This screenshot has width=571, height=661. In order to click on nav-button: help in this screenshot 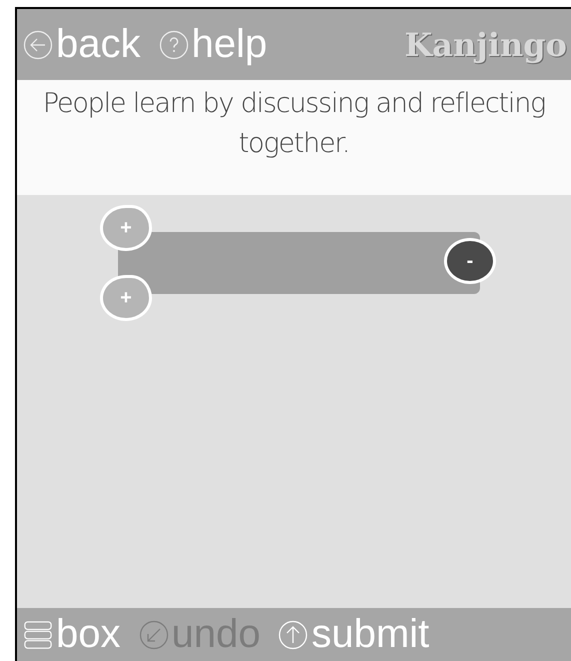, I will do `click(213, 44)`.